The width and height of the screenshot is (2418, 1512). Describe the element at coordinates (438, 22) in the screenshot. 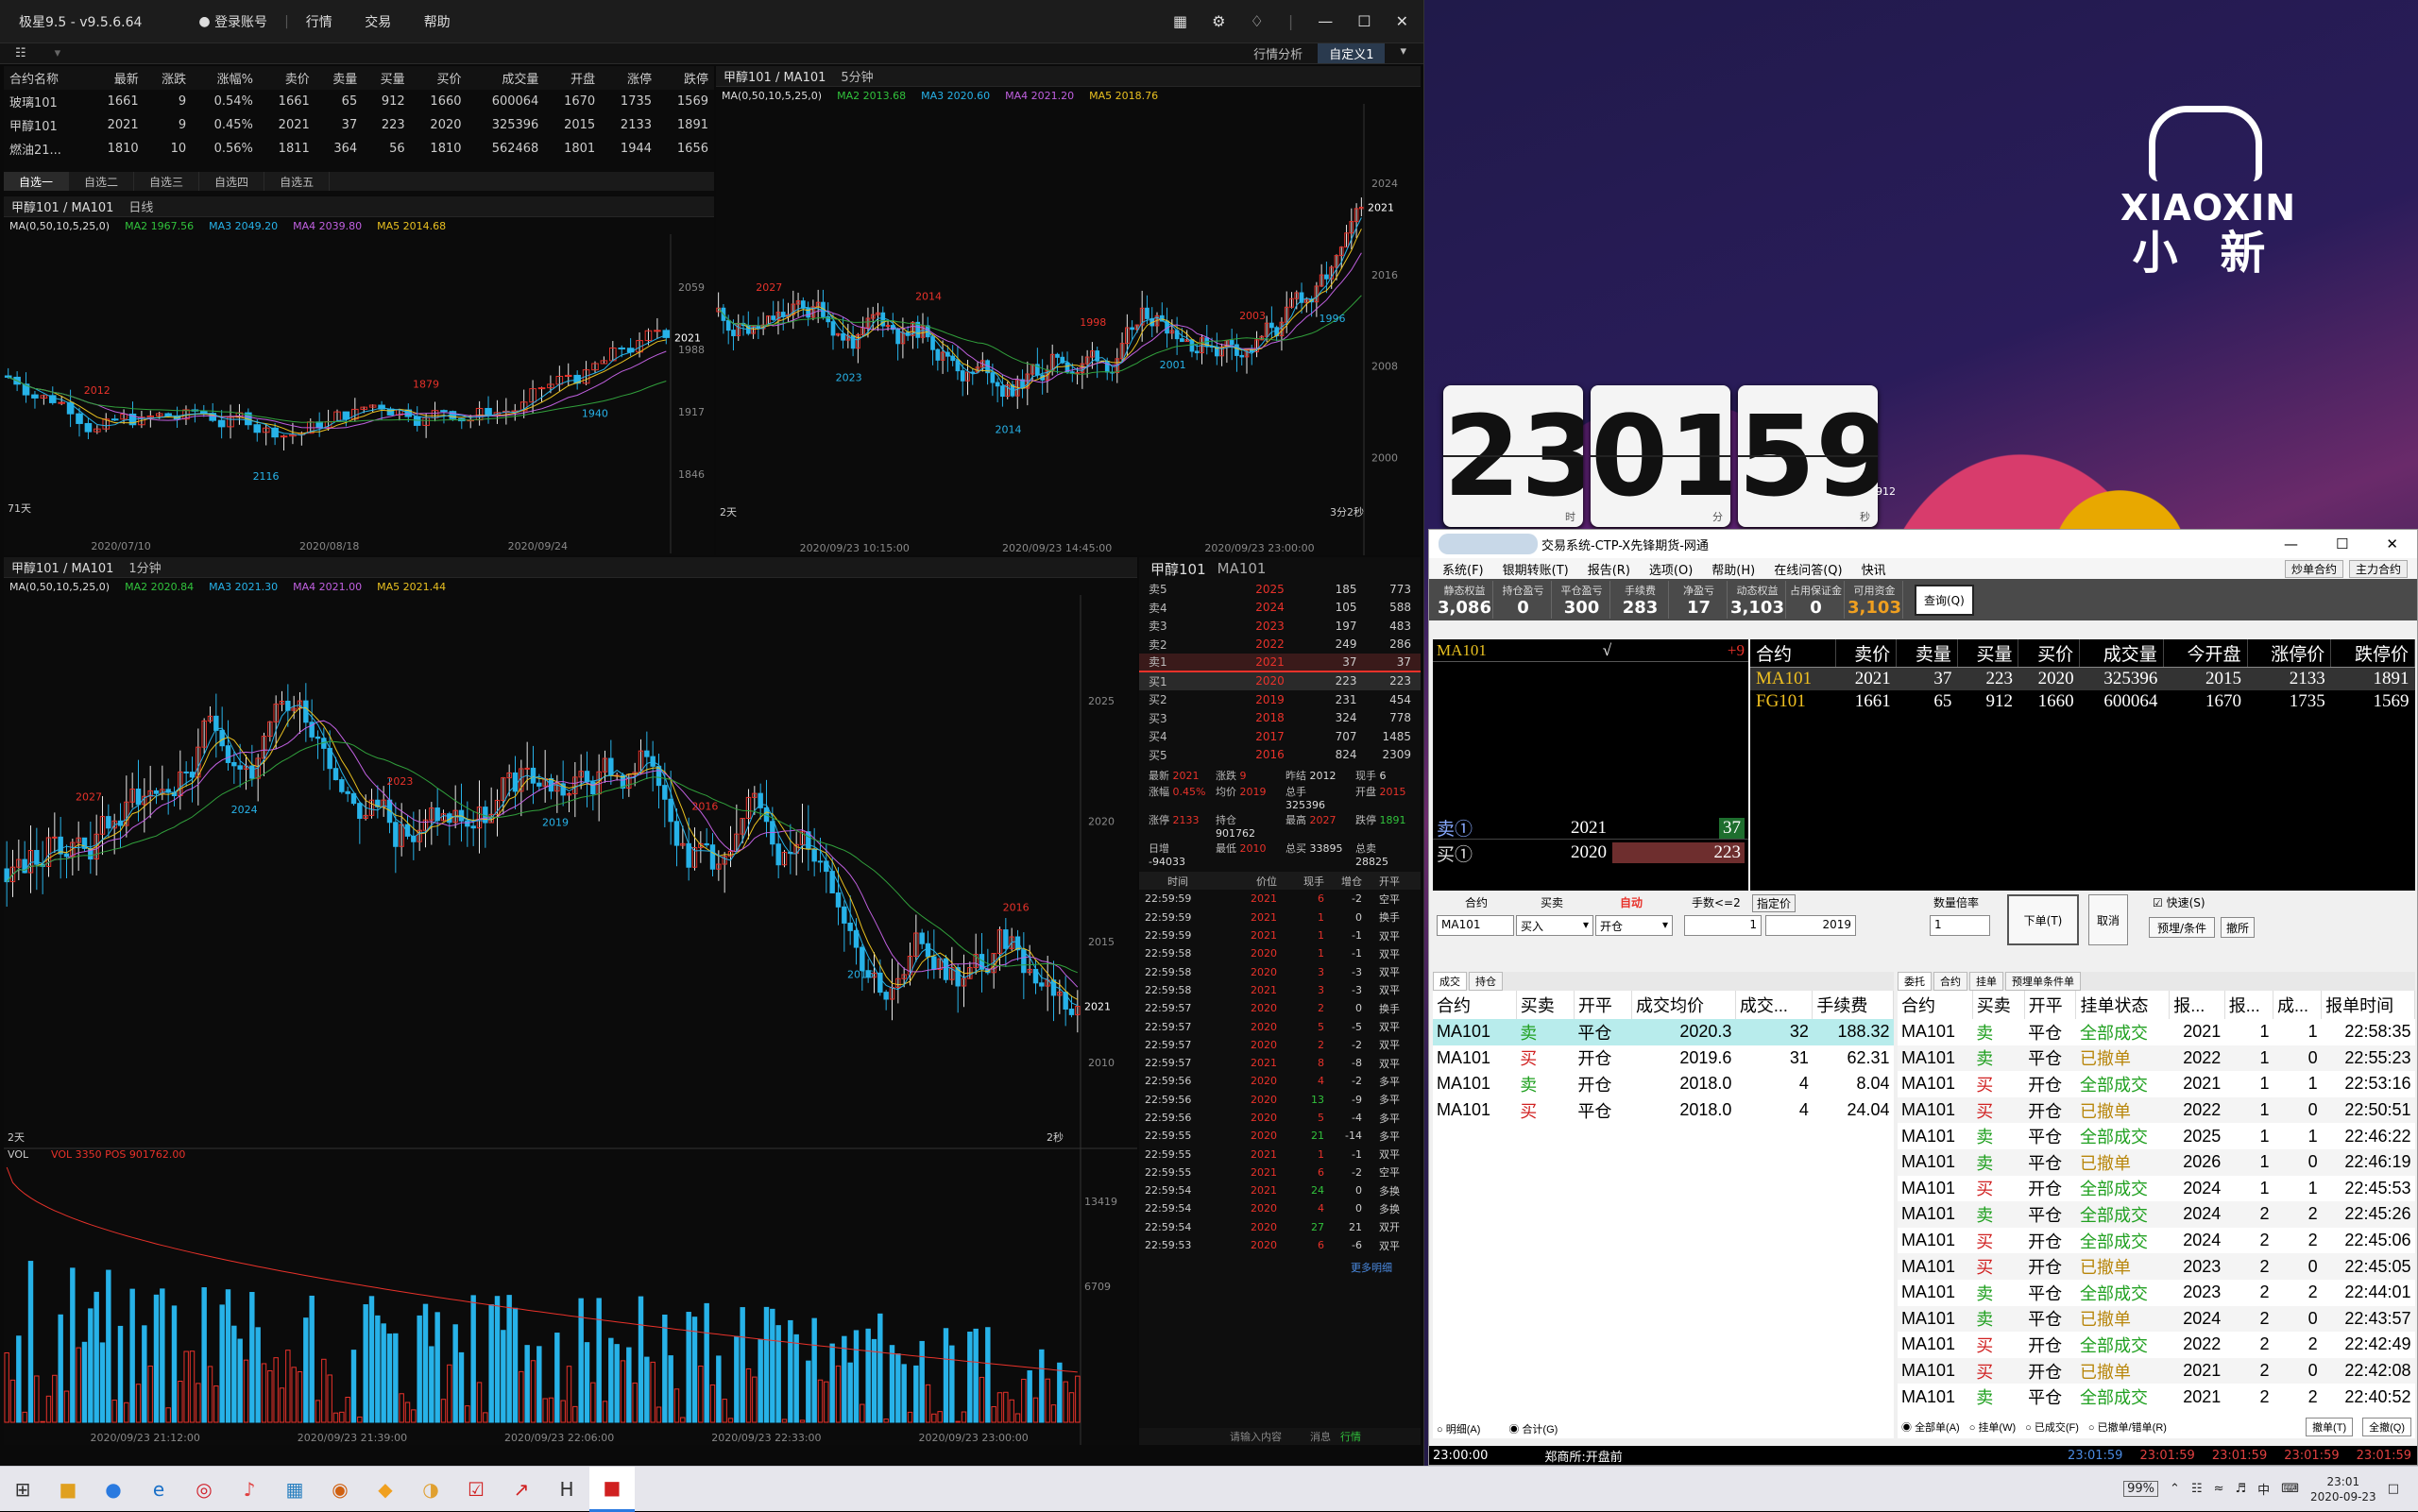

I see `menu-help: 帮助` at that location.